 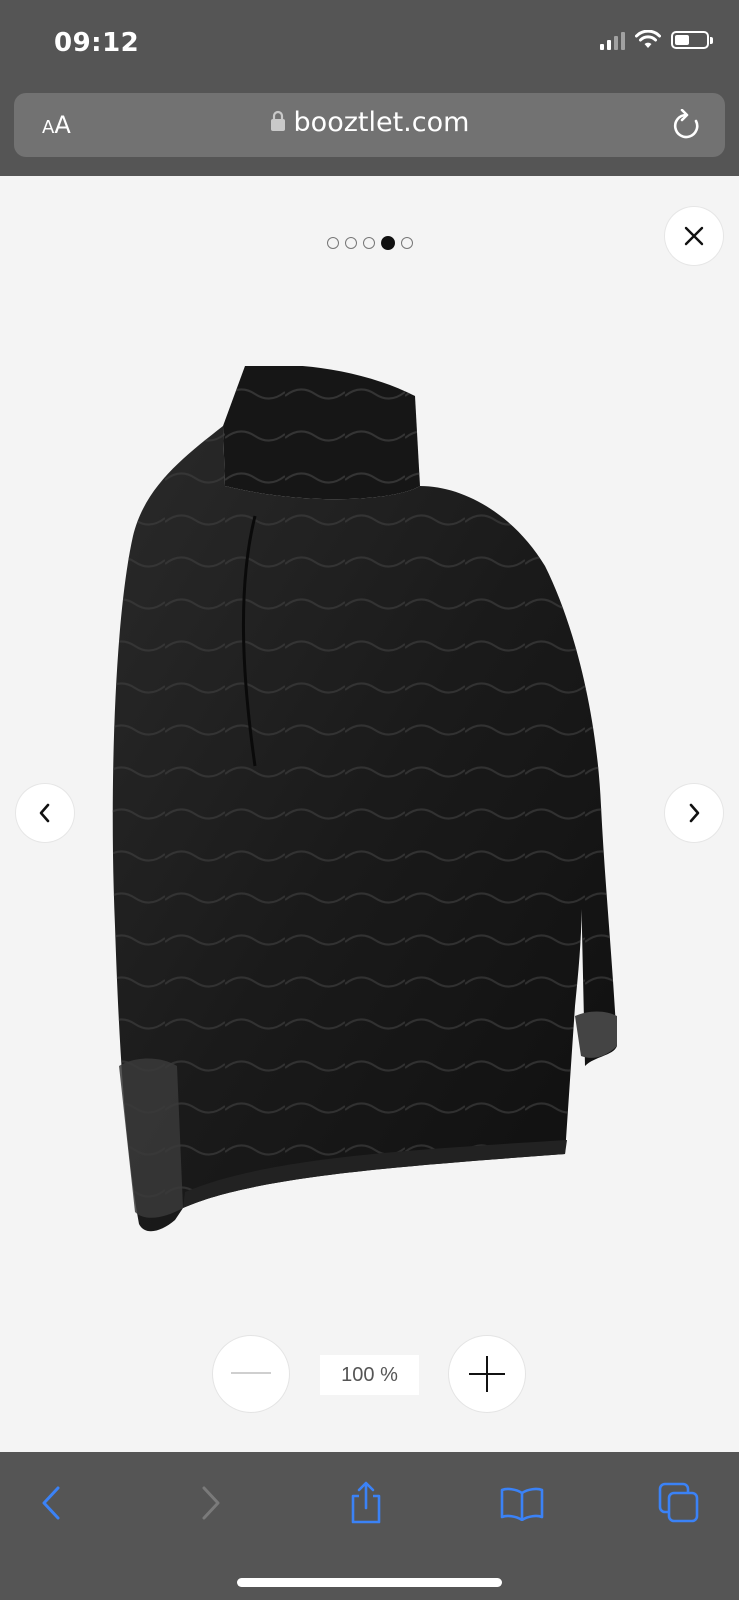 I want to click on bookmarks-icon, so click(x=522, y=1504).